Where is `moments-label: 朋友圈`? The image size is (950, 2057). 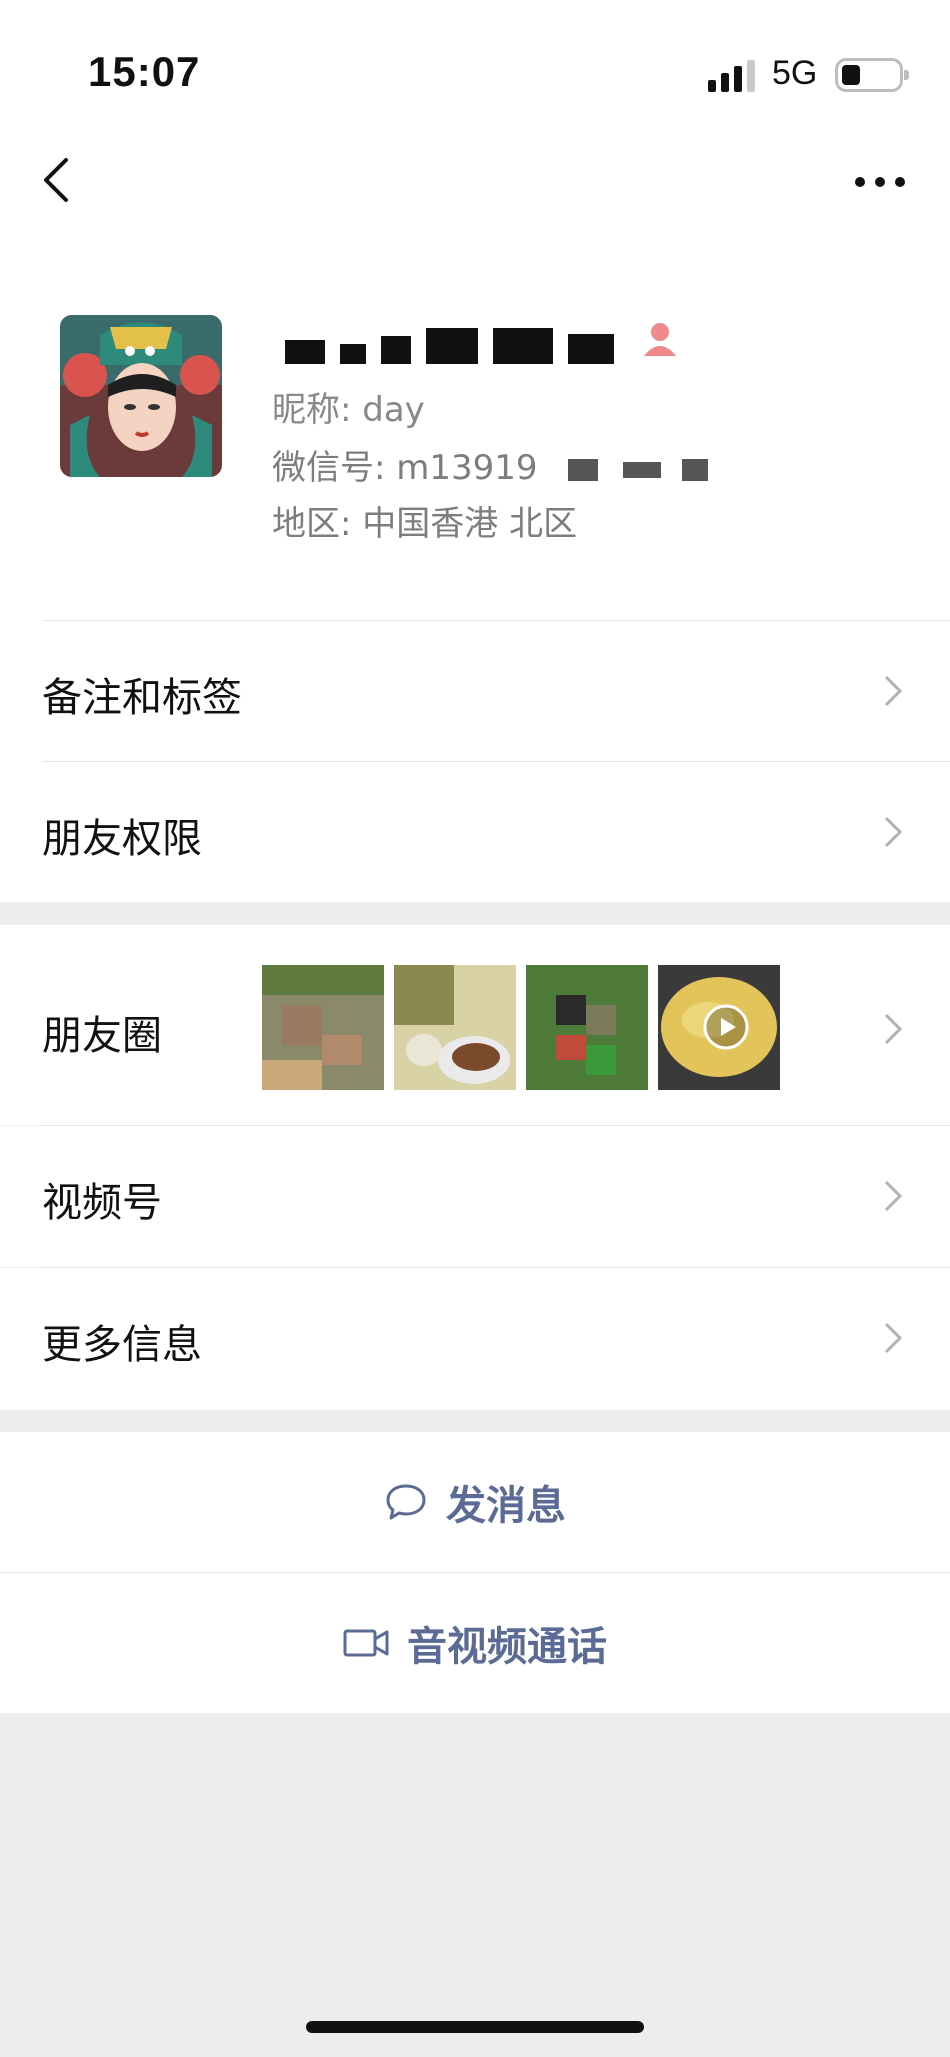
moments-label: 朋友圈 is located at coordinates (102, 1036).